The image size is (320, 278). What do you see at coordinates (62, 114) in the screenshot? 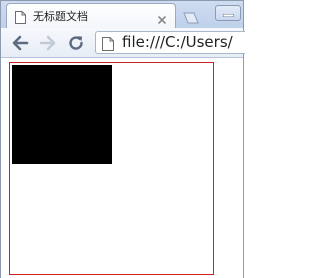
I see `black-square` at bounding box center [62, 114].